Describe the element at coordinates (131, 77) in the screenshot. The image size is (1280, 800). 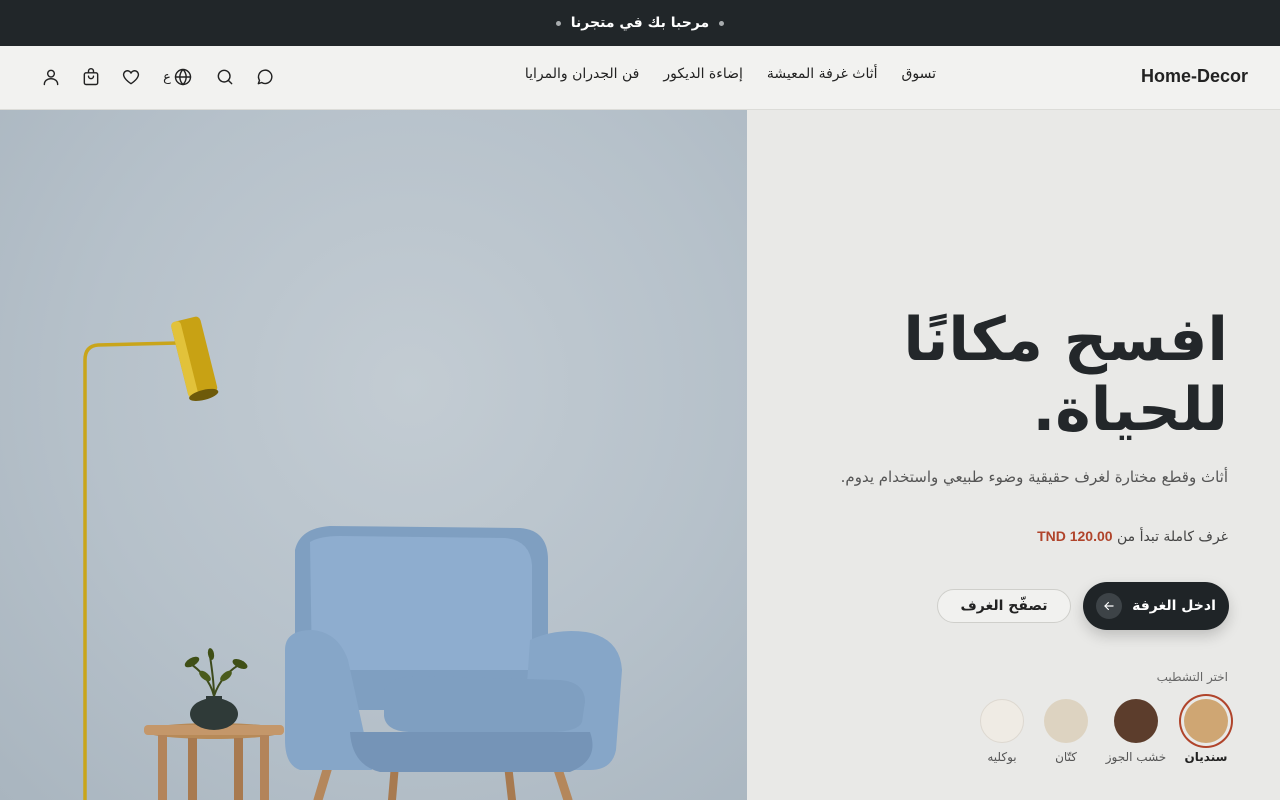
I see `heart-icon` at that location.